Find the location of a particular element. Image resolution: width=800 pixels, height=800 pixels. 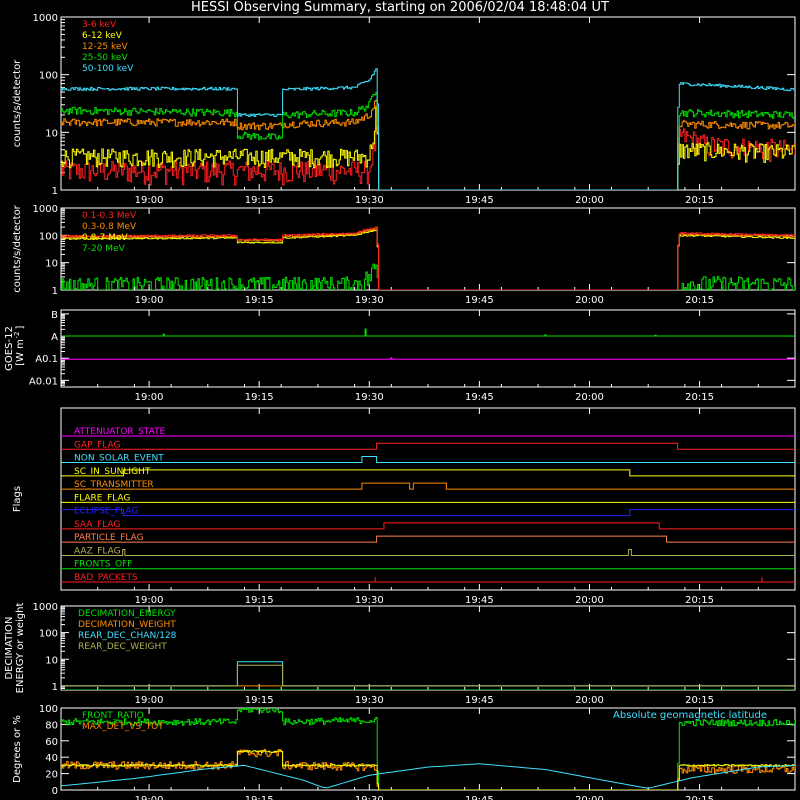

legend-entry: MAX_DET_VS_TOT is located at coordinates (123, 727).